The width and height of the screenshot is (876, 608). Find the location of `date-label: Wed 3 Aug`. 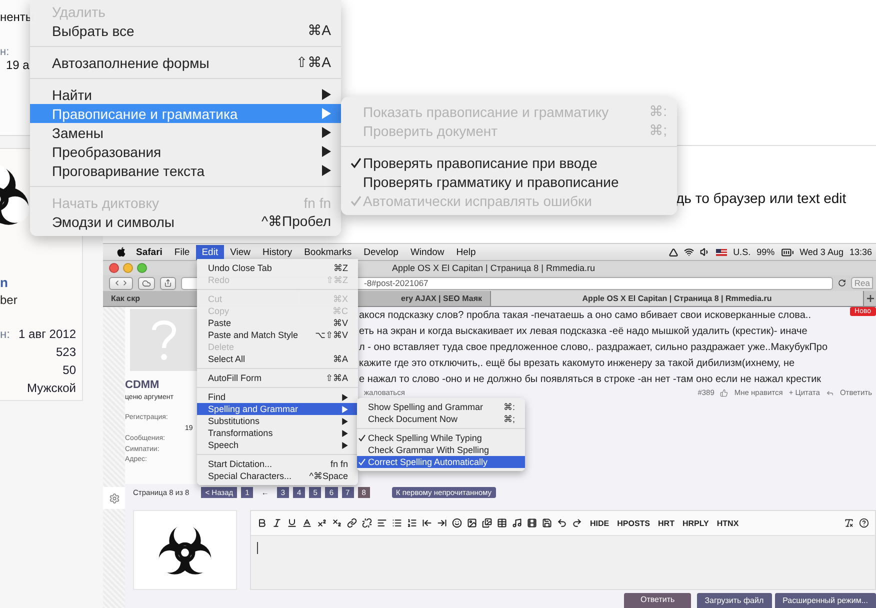

date-label: Wed 3 Aug is located at coordinates (822, 252).